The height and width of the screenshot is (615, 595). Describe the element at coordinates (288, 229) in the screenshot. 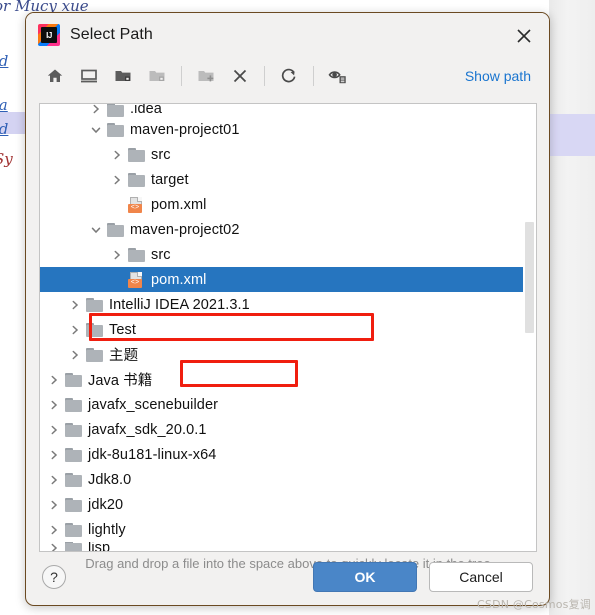

I see `tree-row: maven-project02` at that location.